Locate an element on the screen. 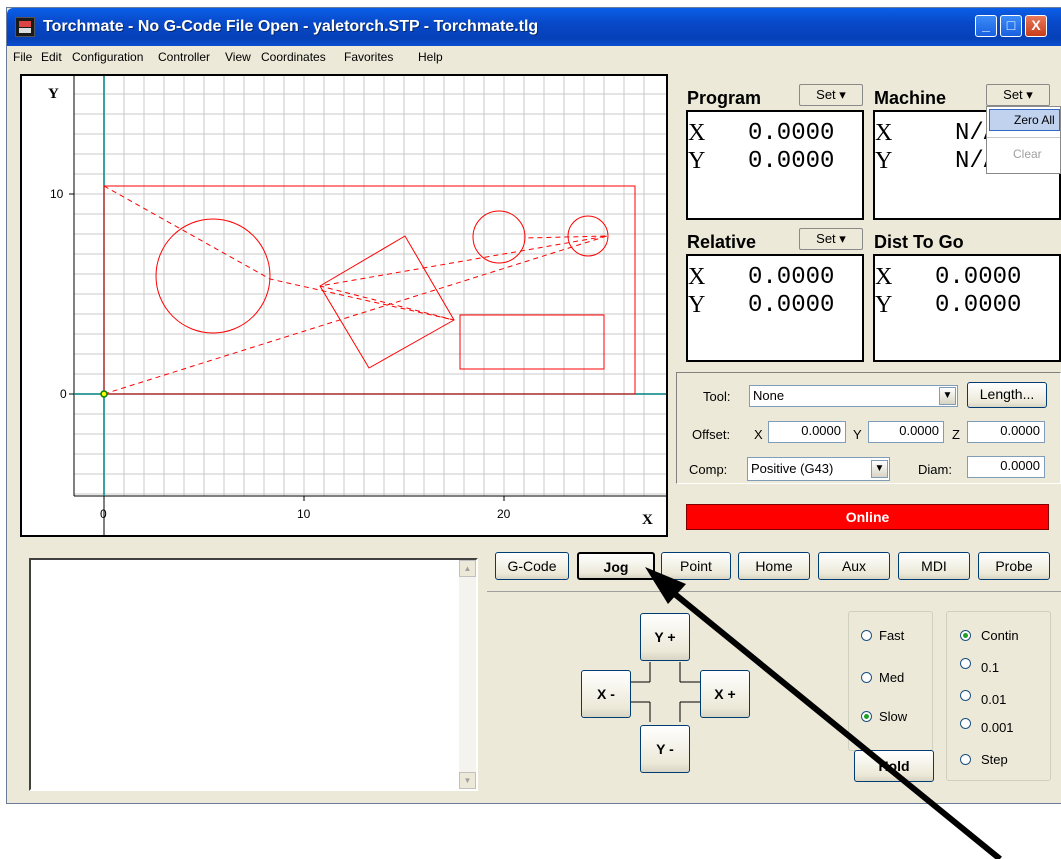  dropdown-arrow-icon: ▾ is located at coordinates (1029, 94).